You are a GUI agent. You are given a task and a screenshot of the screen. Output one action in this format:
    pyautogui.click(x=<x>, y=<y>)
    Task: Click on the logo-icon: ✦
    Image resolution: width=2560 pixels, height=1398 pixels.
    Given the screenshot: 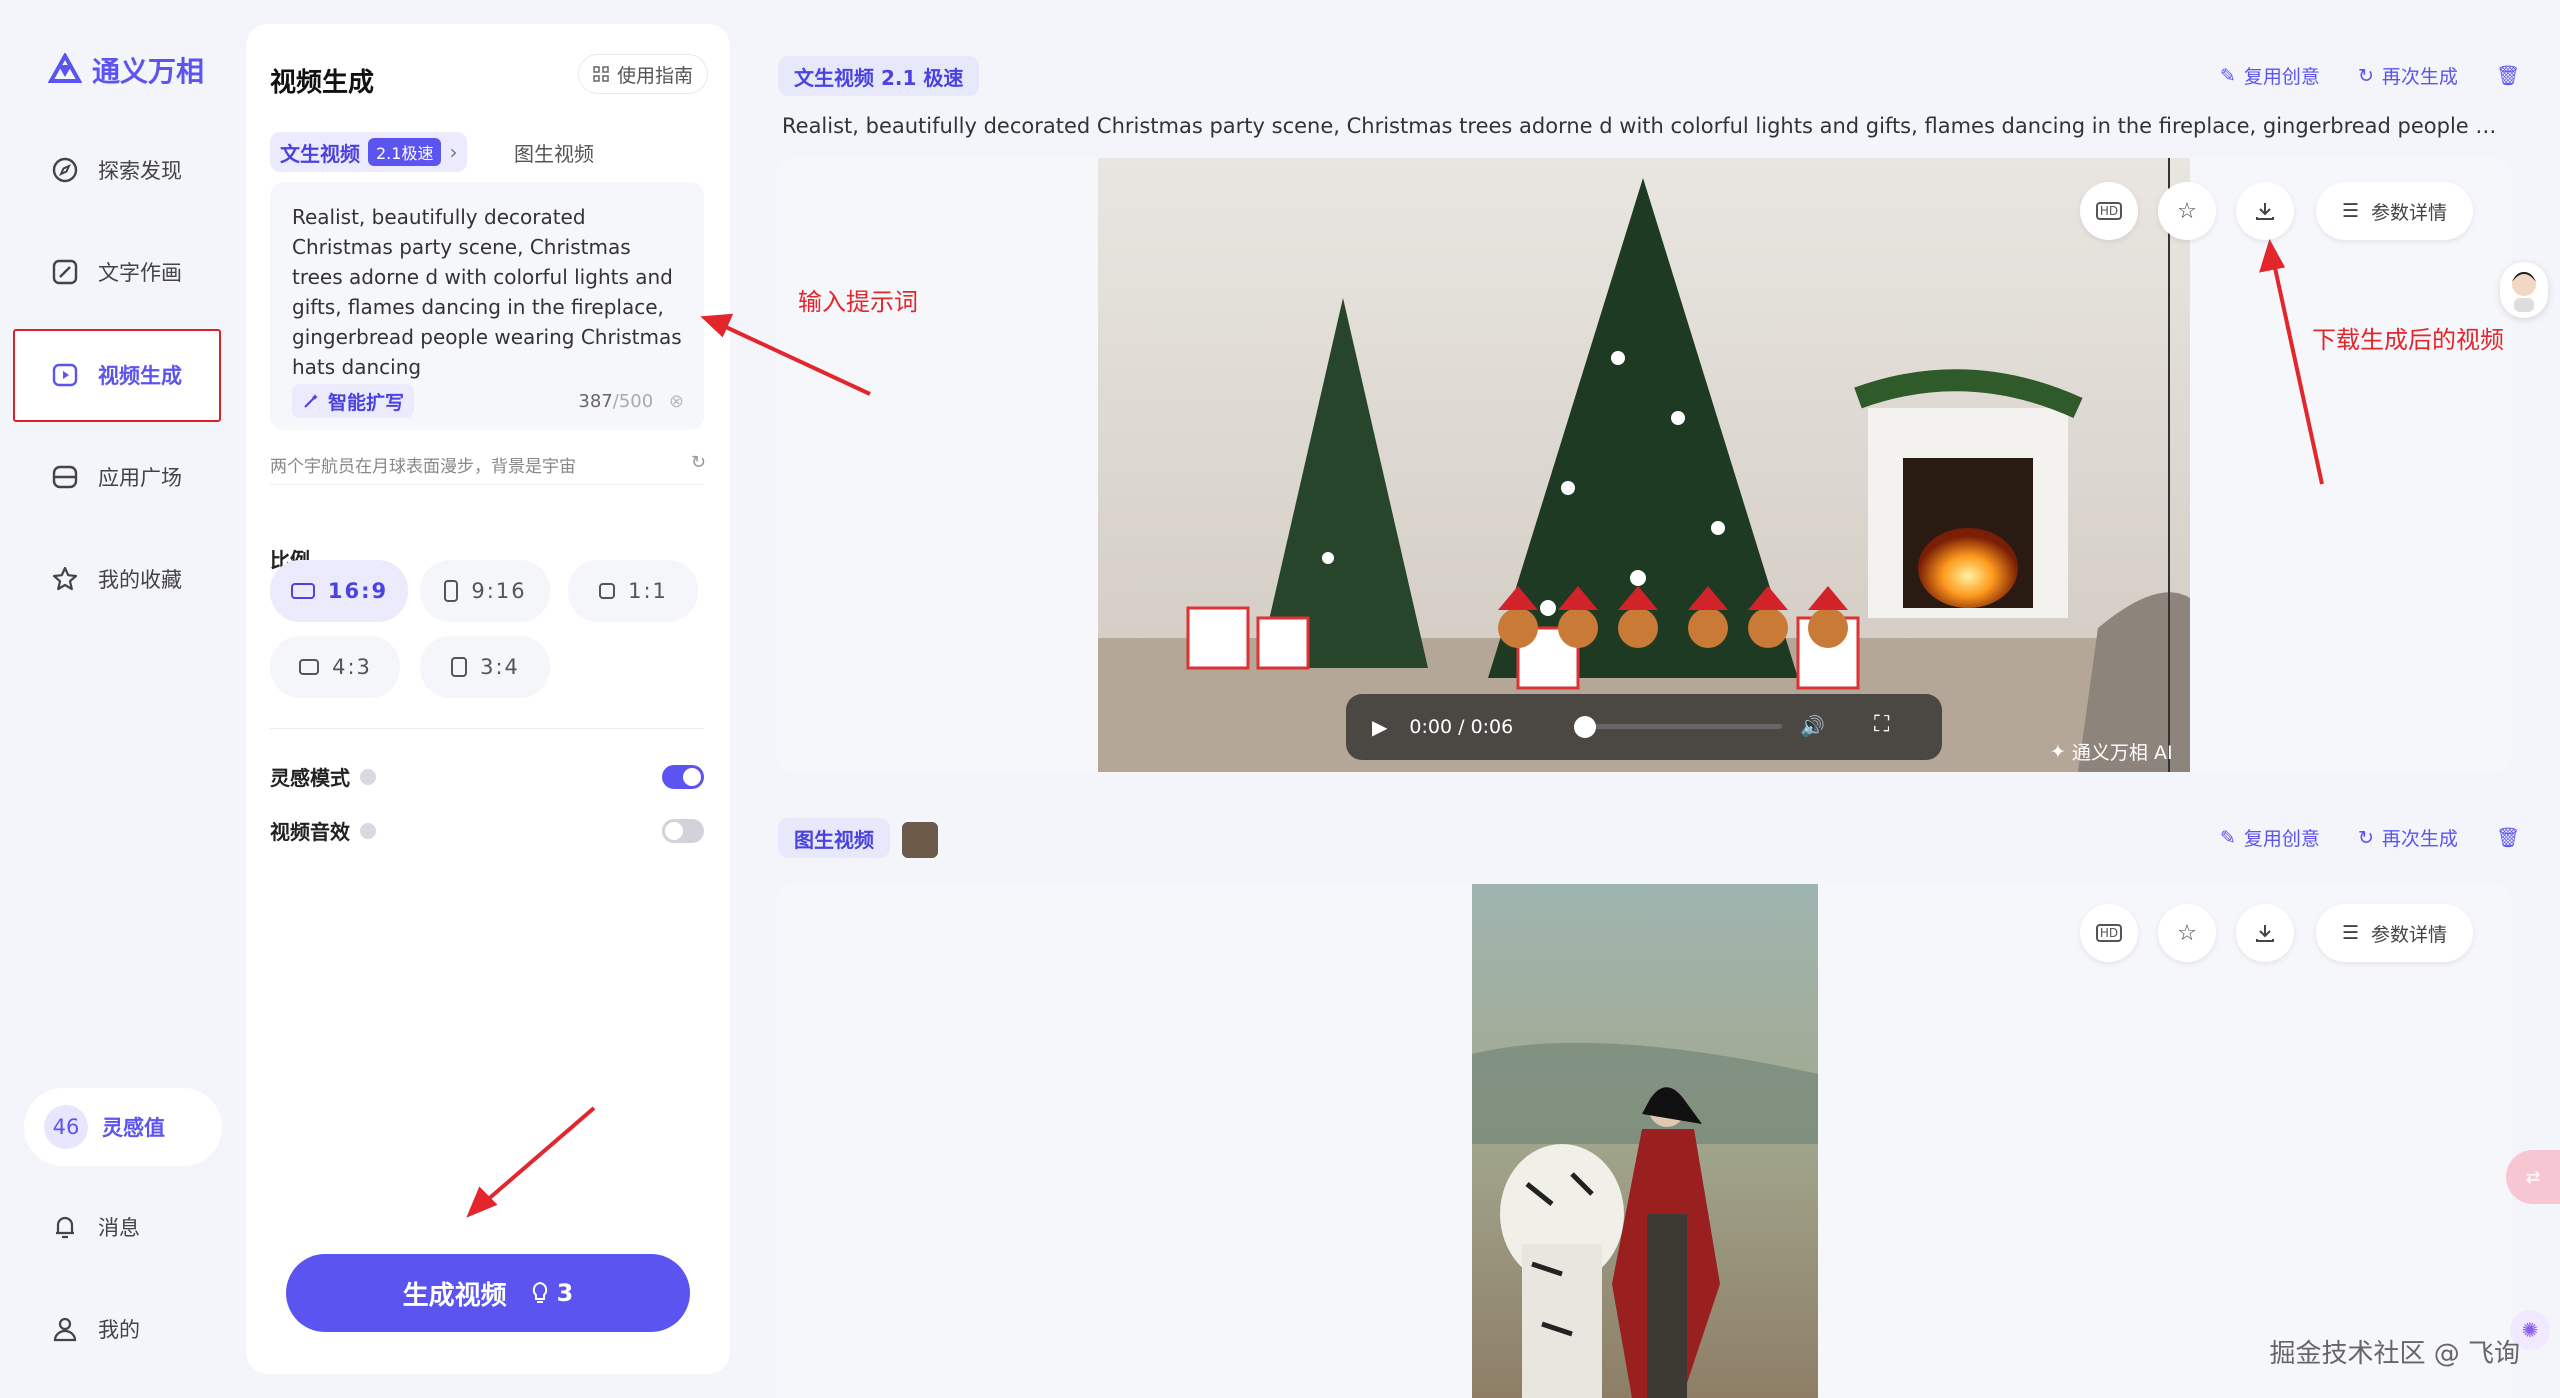 What is the action you would take?
    pyautogui.click(x=2058, y=751)
    